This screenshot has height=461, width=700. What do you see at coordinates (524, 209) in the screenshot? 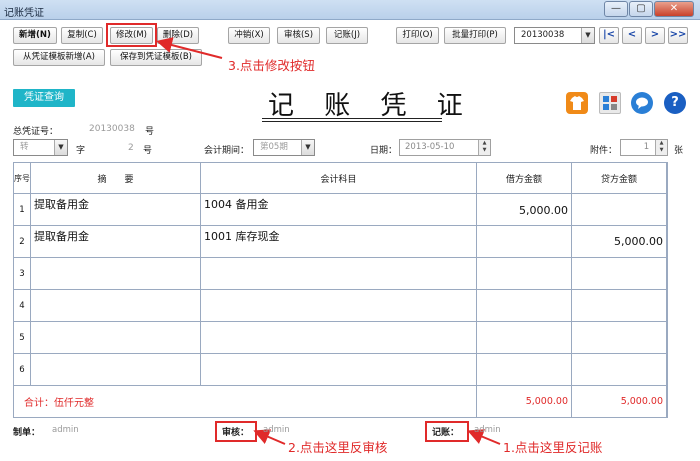
I see `row-debit: 5,000.00` at bounding box center [524, 209].